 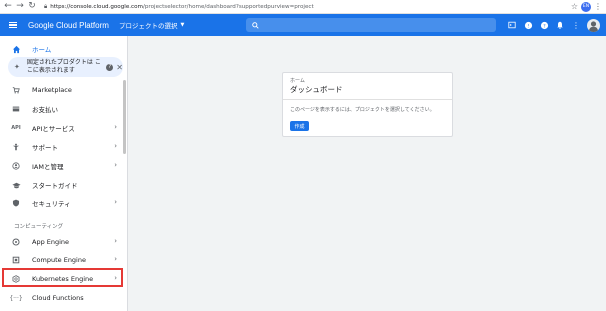 I want to click on support-icon, so click(x=16, y=147).